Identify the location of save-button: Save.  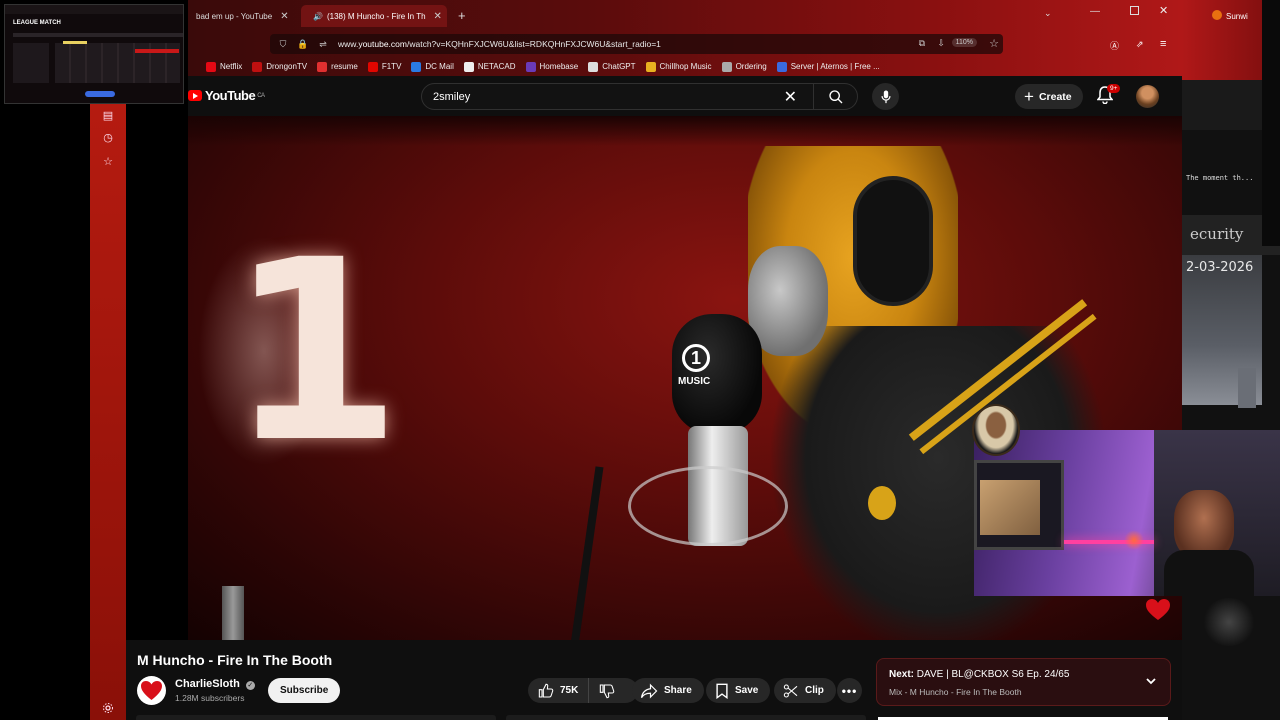
(738, 690).